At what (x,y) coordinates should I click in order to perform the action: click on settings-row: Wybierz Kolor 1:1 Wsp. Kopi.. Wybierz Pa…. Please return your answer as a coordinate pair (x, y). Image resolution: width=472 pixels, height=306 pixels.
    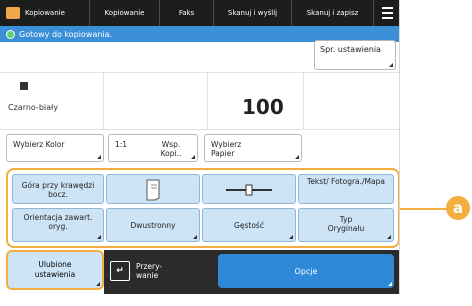
    Looking at the image, I should click on (199, 148).